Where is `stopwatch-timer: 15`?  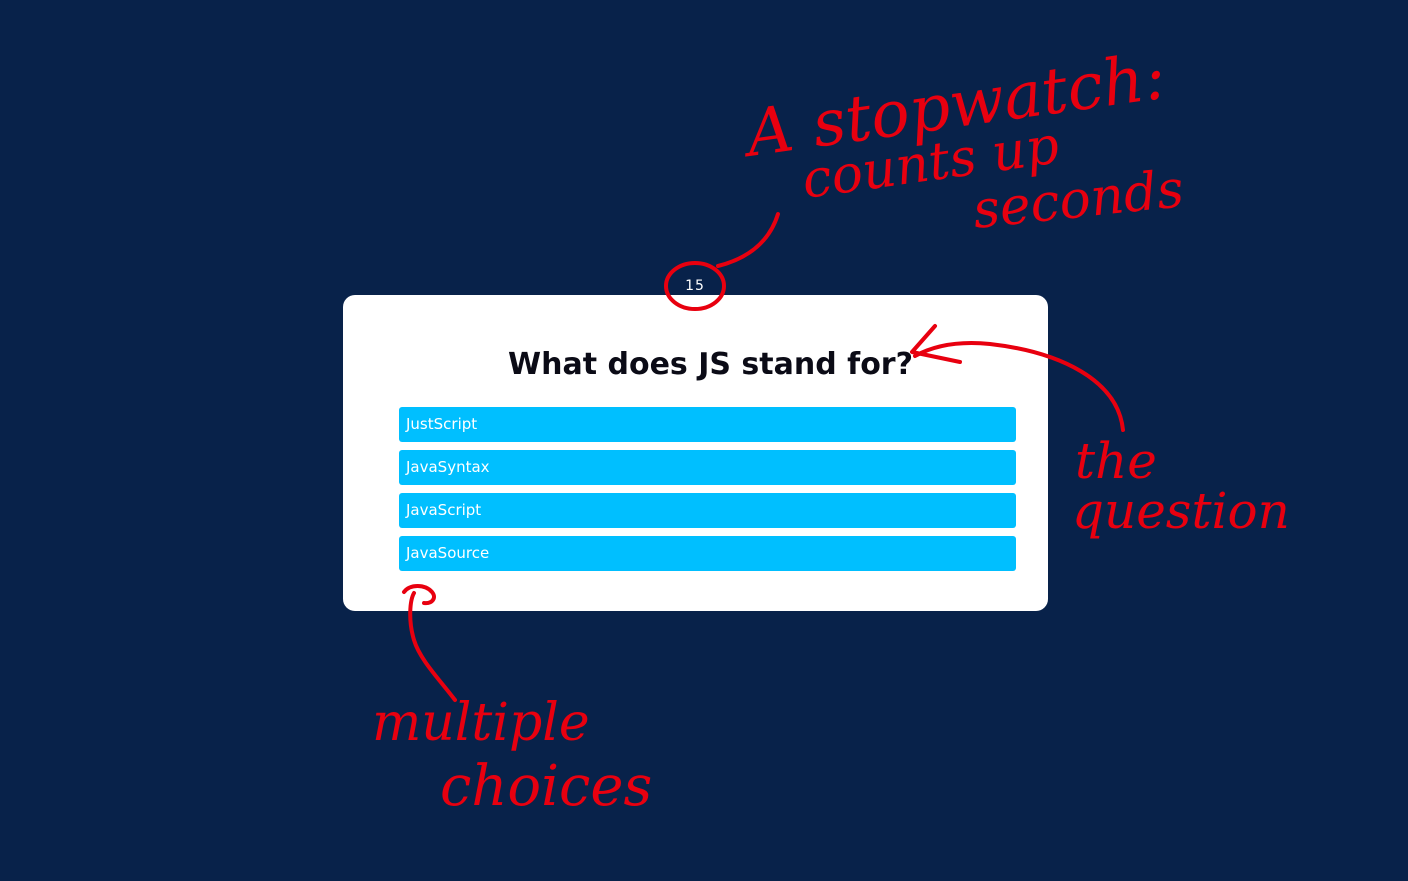 stopwatch-timer: 15 is located at coordinates (695, 286).